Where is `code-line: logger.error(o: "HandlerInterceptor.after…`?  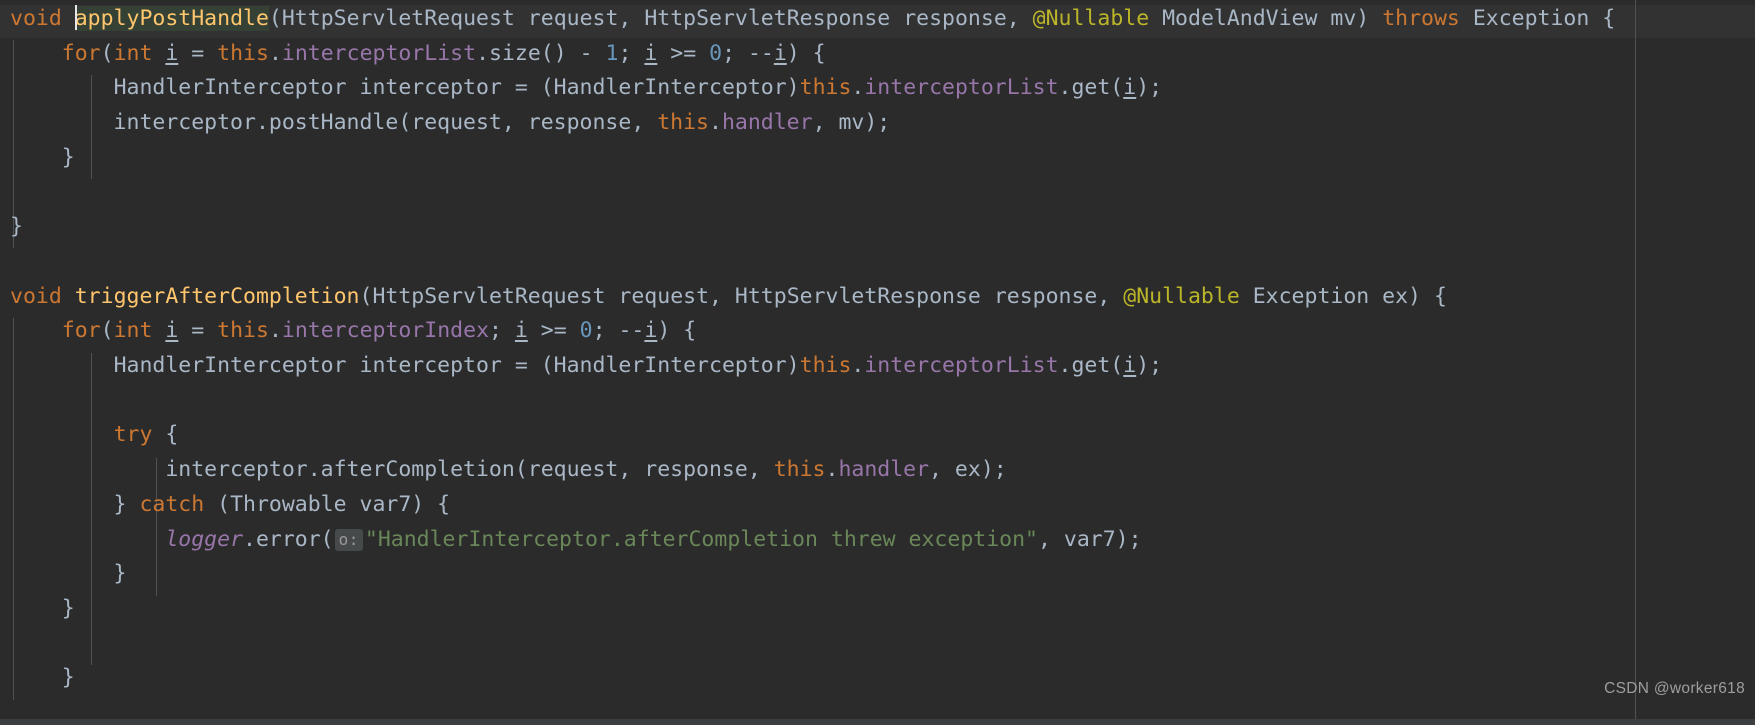 code-line: logger.error(o: "HandlerInterceptor.after… is located at coordinates (570, 540).